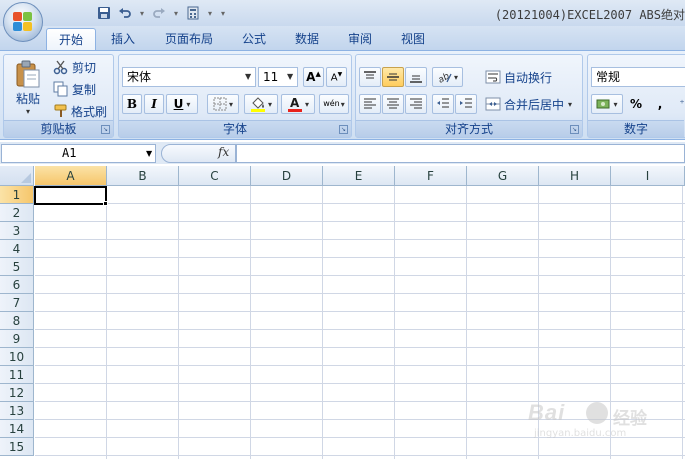 This screenshot has width=685, height=459. What do you see at coordinates (150, 153) in the screenshot?
I see `chevron-down-icon: ▼` at bounding box center [150, 153].